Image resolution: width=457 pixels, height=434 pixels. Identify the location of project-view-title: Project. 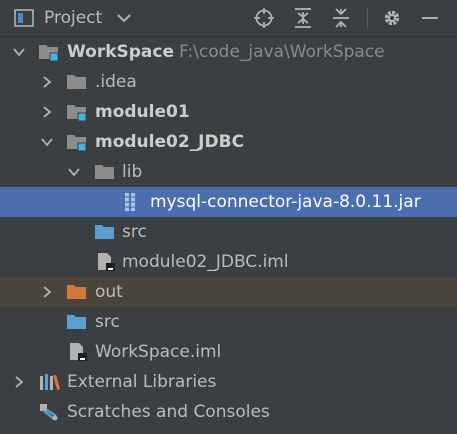
(73, 18).